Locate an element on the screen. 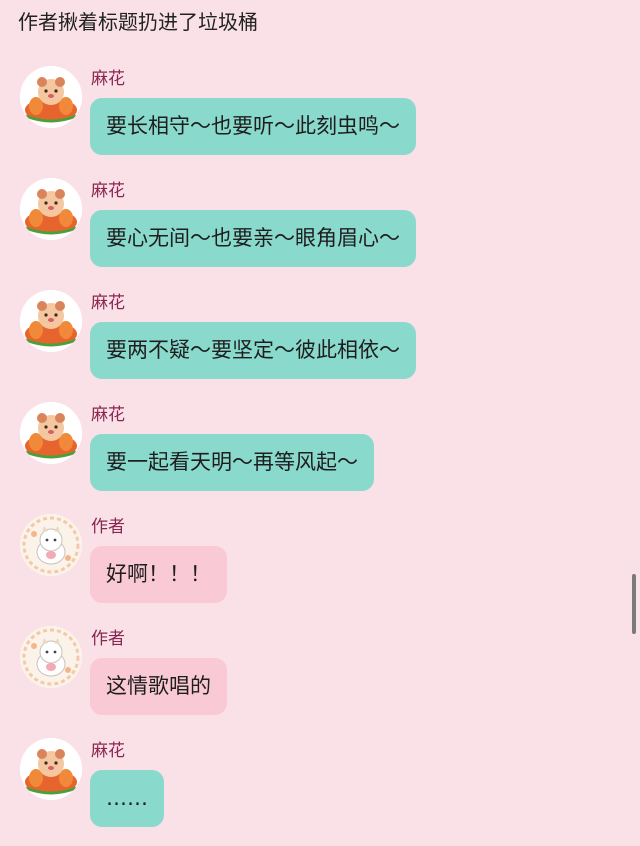 This screenshot has width=640, height=846. chat-message: 麻花 要一起看天明～再等风起～ is located at coordinates (320, 454).